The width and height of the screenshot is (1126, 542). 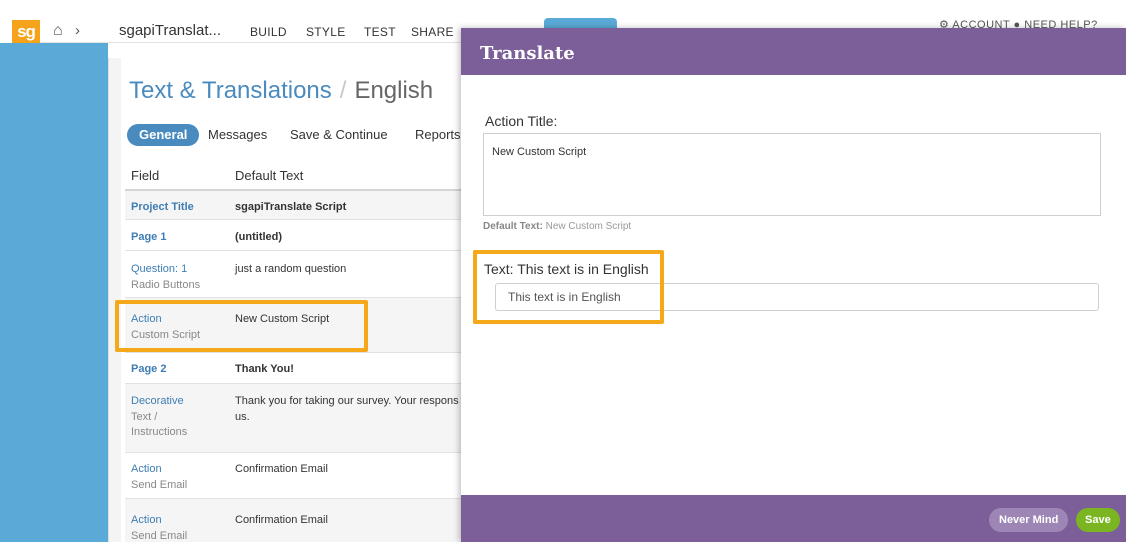 I want to click on modal-header: Translate, so click(x=793, y=51).